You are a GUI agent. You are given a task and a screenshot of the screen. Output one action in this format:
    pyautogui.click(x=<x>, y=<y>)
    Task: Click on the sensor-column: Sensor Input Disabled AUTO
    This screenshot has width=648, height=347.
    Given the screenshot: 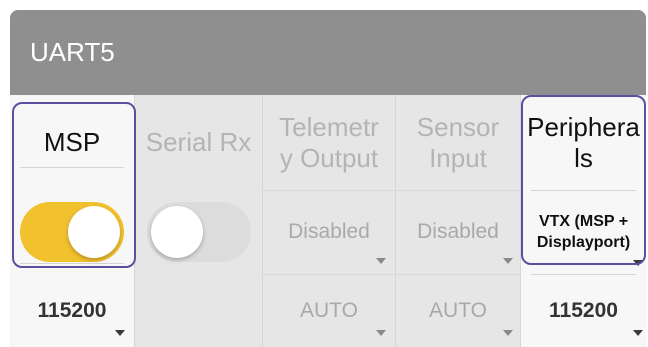 What is the action you would take?
    pyautogui.click(x=458, y=221)
    